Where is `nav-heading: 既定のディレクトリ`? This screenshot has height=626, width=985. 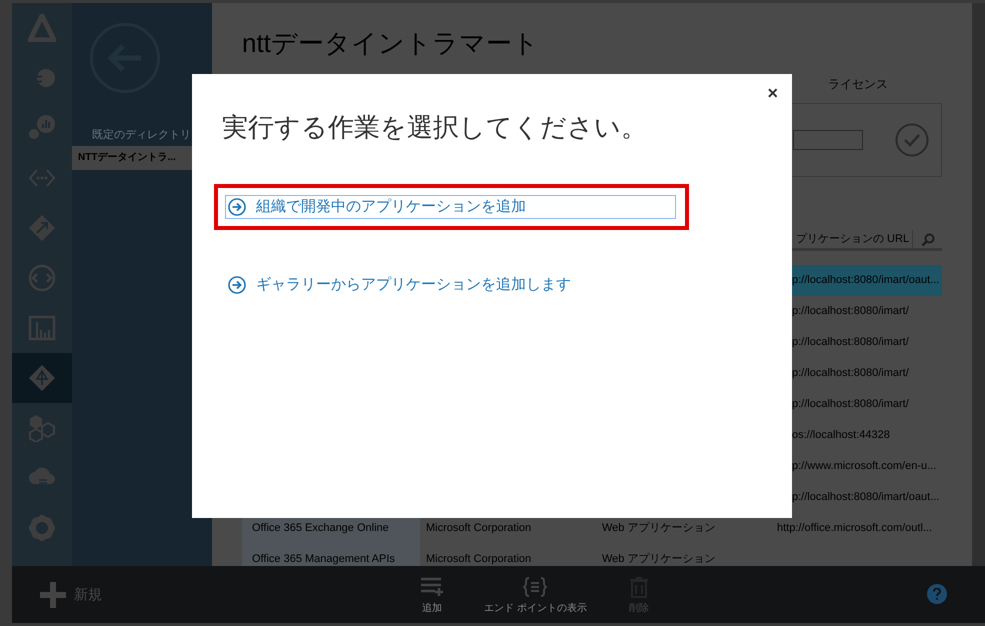 nav-heading: 既定のディレクトリ is located at coordinates (142, 135).